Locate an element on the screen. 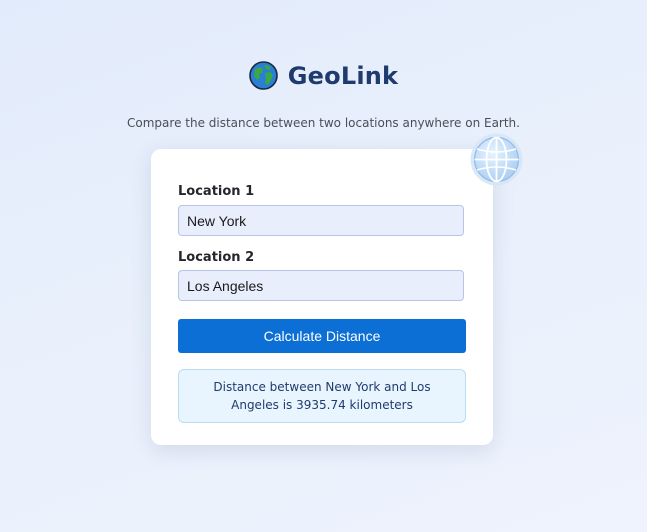 Image resolution: width=647 pixels, height=532 pixels. globe-grid-icon is located at coordinates (496, 159).